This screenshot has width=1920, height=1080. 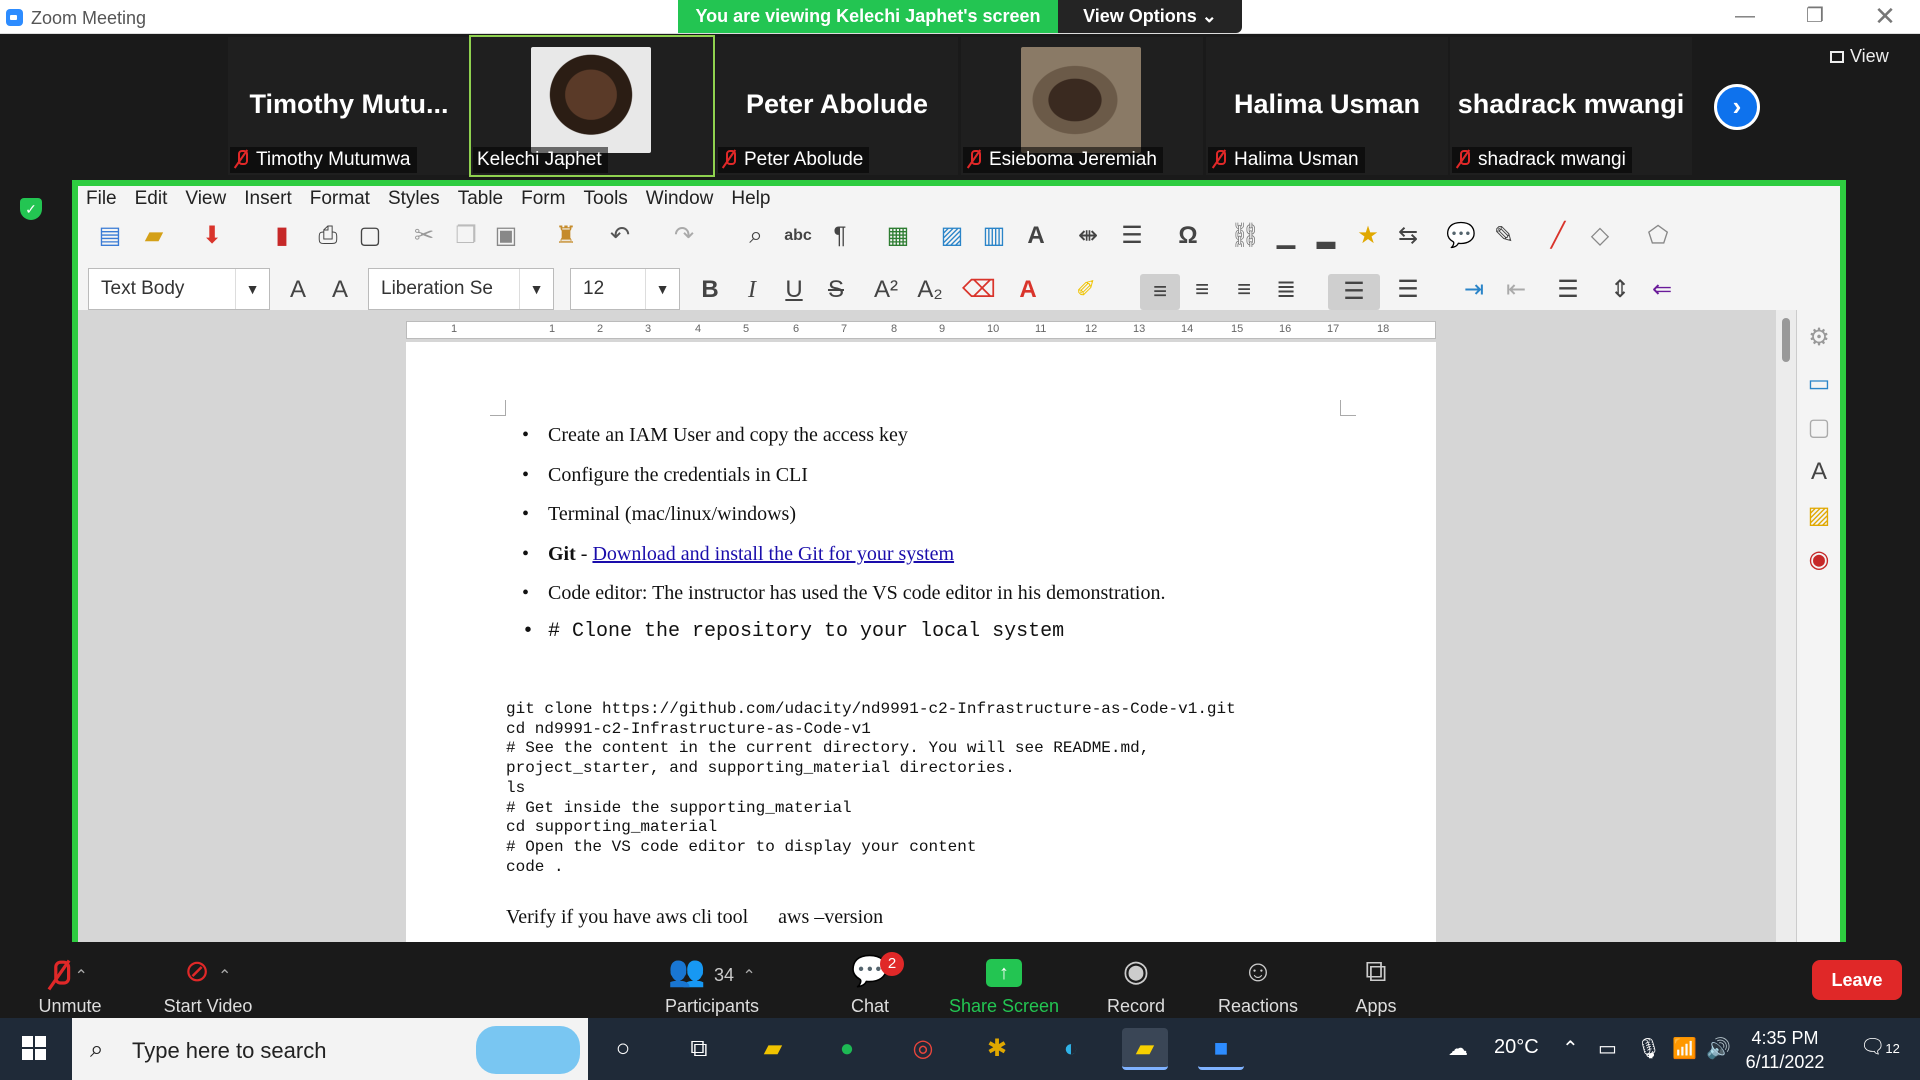 I want to click on footnote-icon: ▁, so click(x=1286, y=236).